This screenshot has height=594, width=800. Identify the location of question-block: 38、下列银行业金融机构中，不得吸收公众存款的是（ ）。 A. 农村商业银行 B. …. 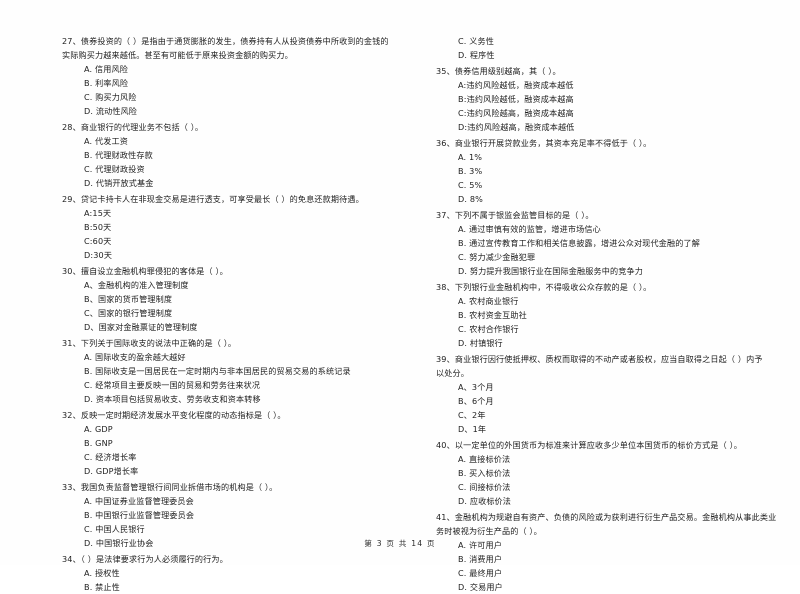
(618, 315).